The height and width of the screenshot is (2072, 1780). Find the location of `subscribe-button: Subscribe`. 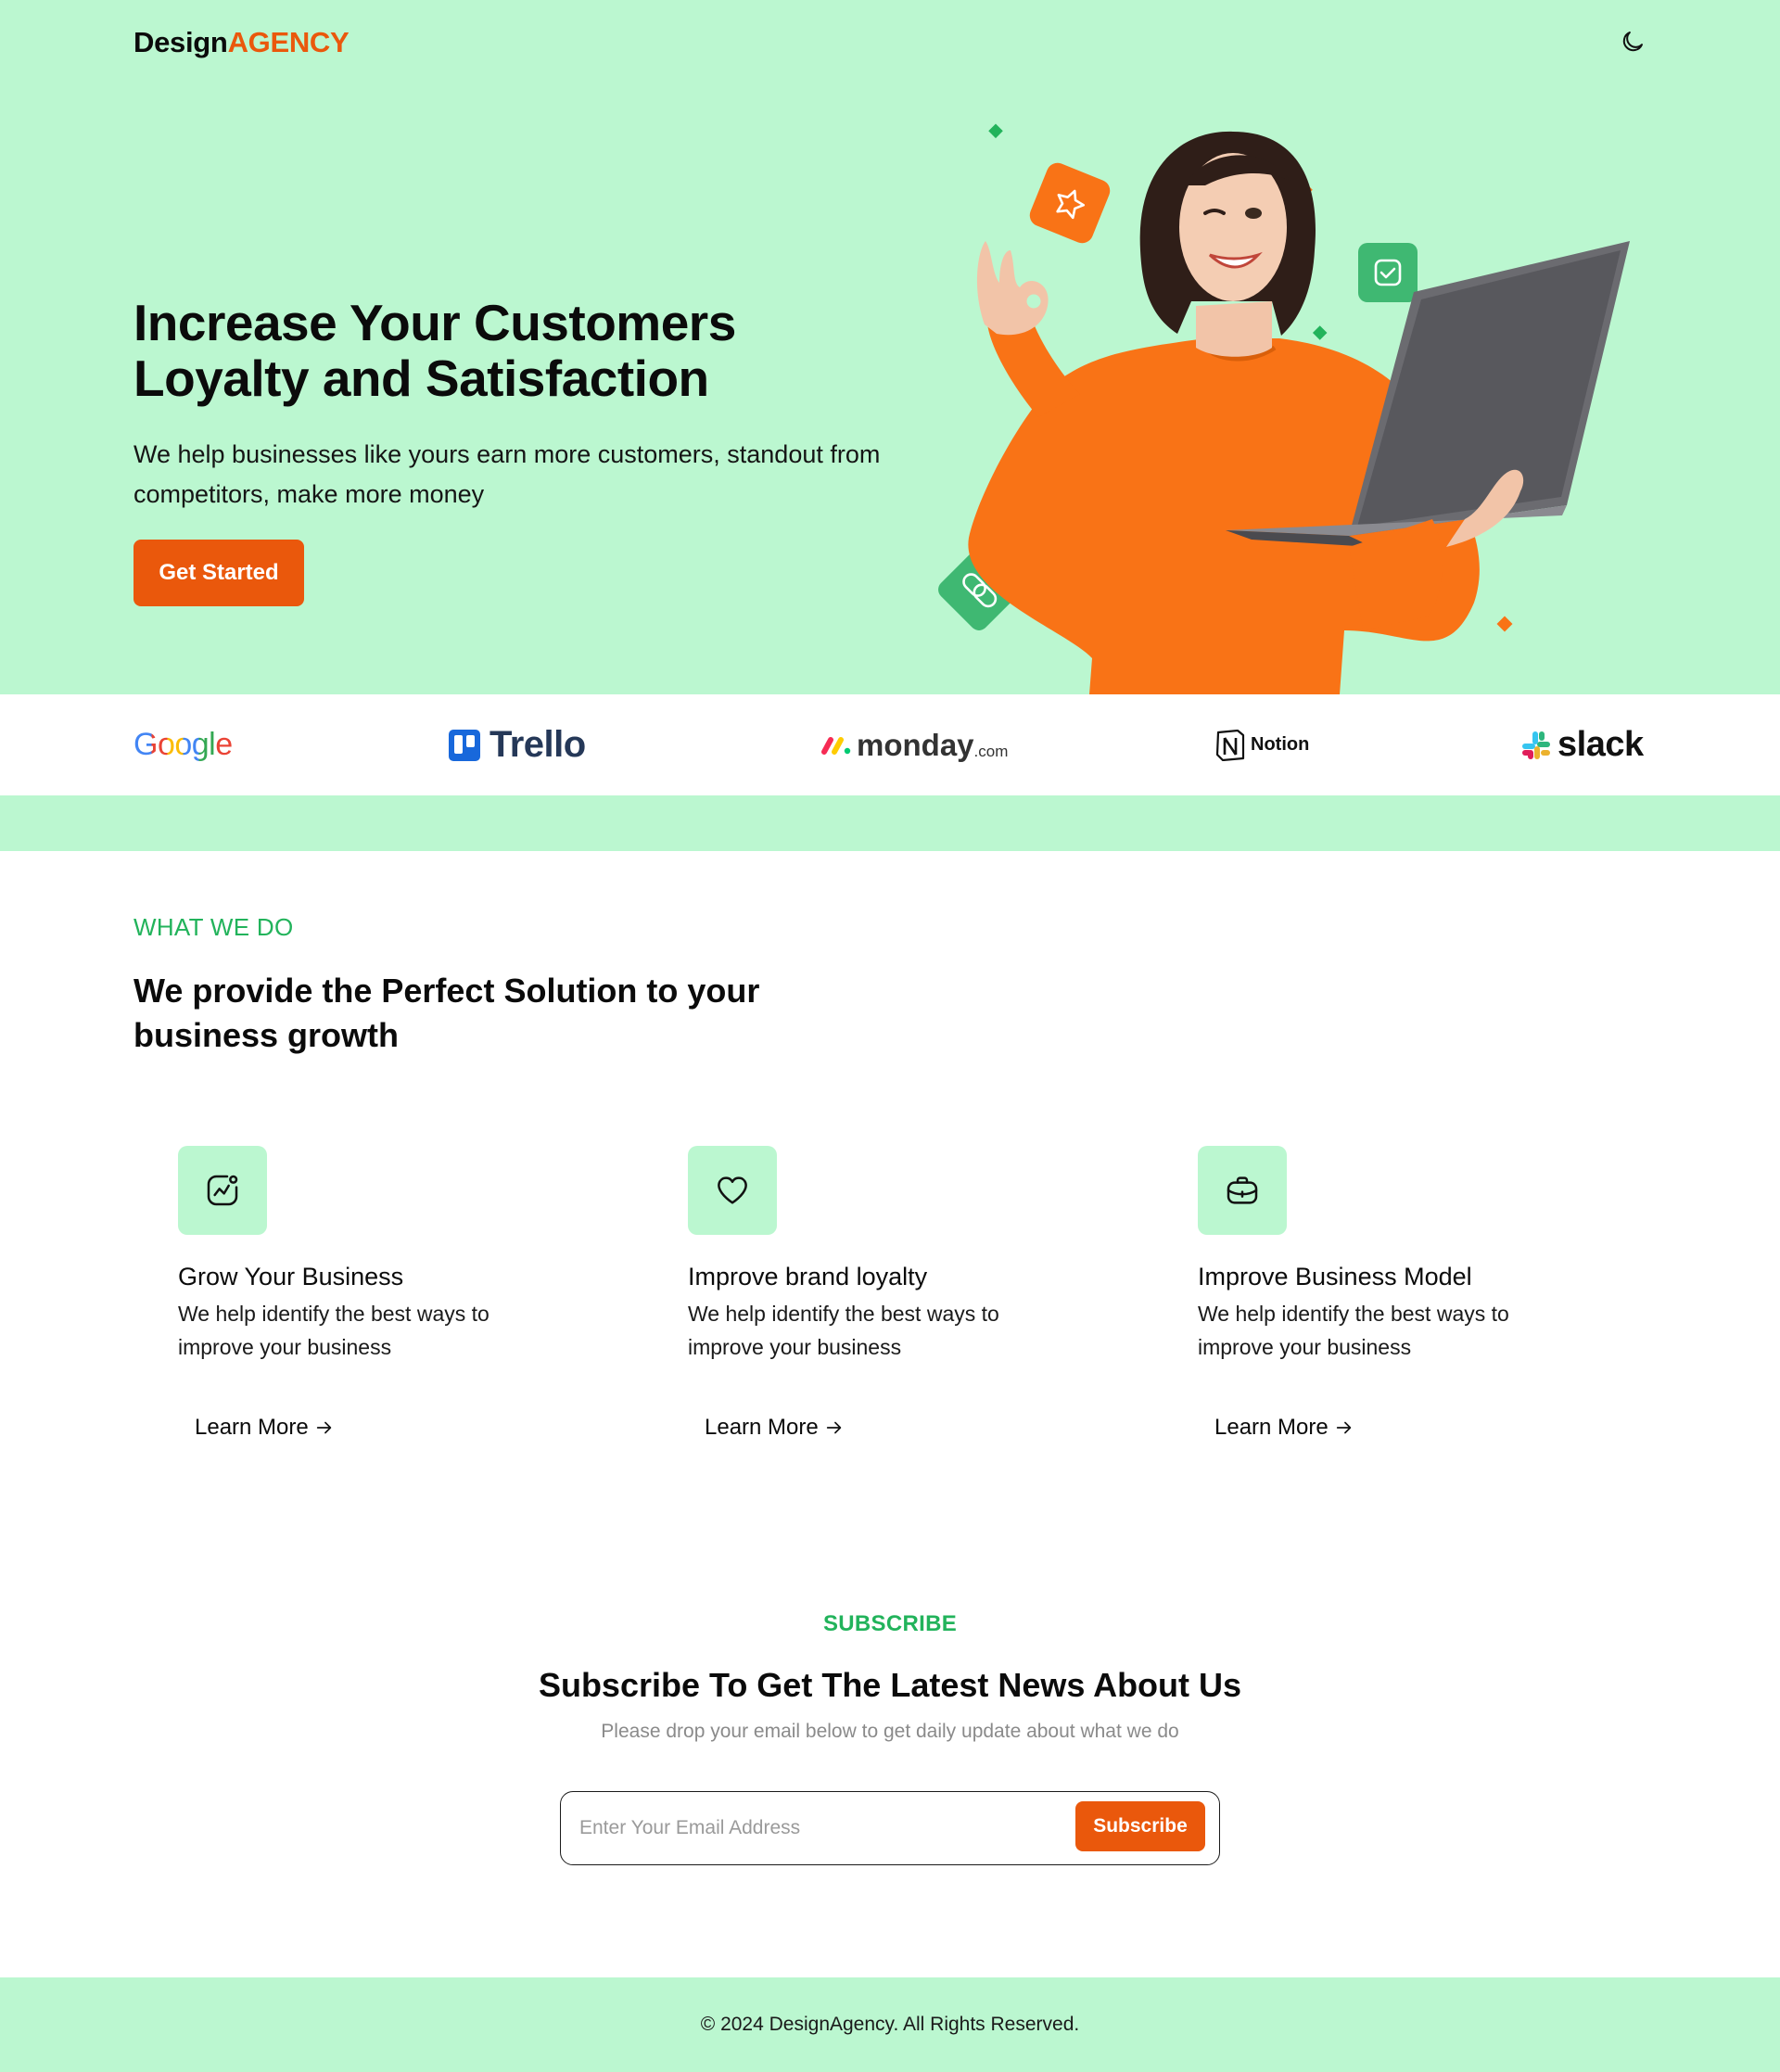

subscribe-button: Subscribe is located at coordinates (1140, 1826).